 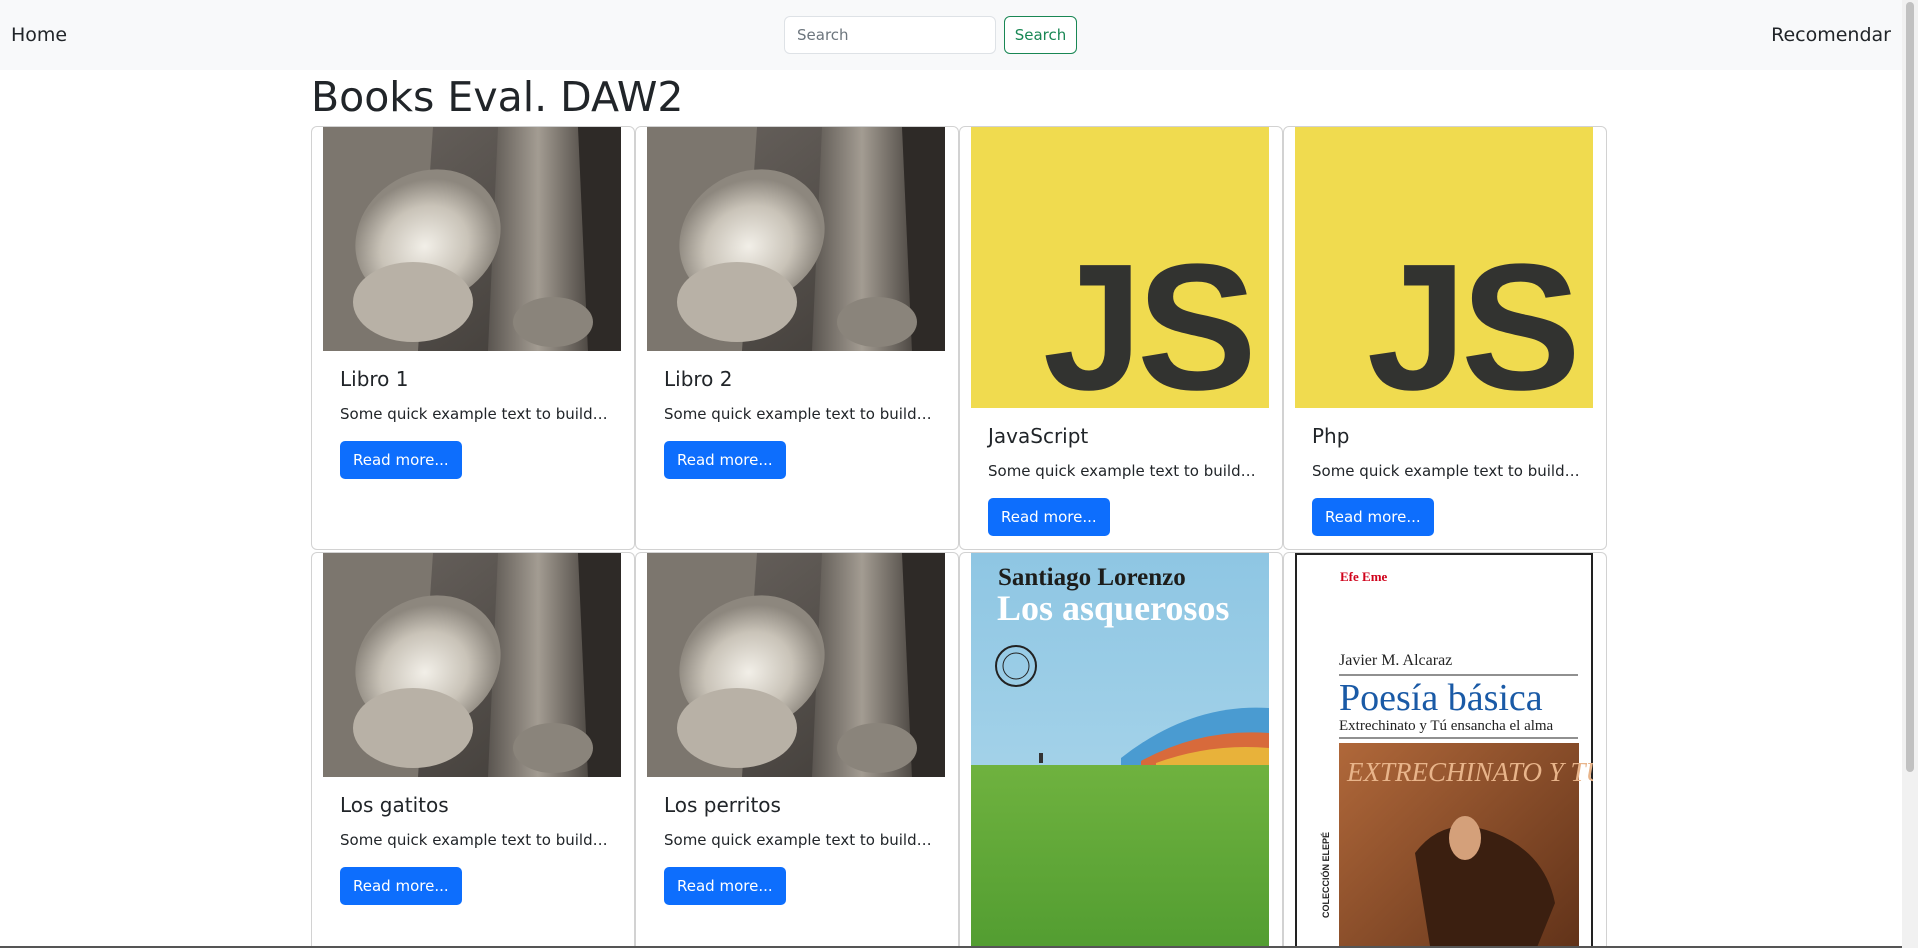 What do you see at coordinates (890, 35) in the screenshot?
I see `search-input` at bounding box center [890, 35].